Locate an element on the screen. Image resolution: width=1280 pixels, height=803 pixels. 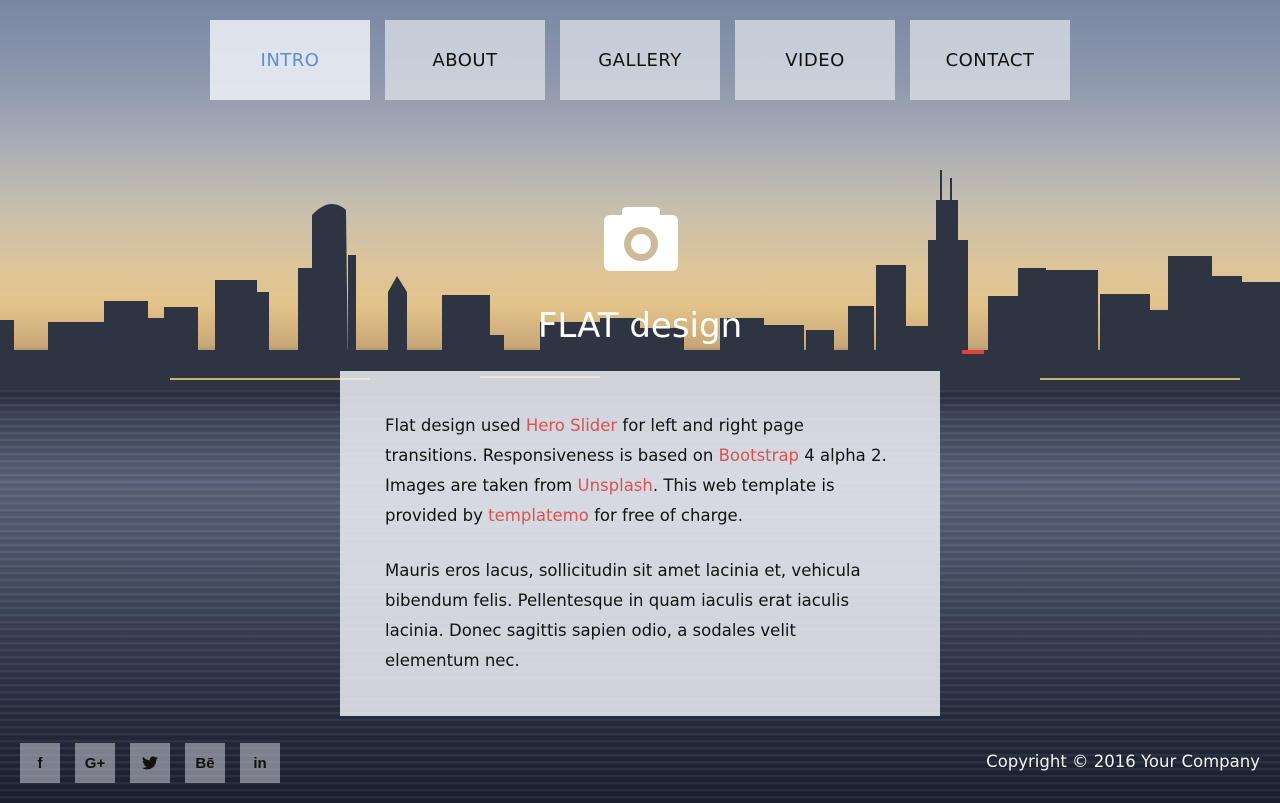
copyright-text: Copyright © 2016 Your Company is located at coordinates (1123, 761).